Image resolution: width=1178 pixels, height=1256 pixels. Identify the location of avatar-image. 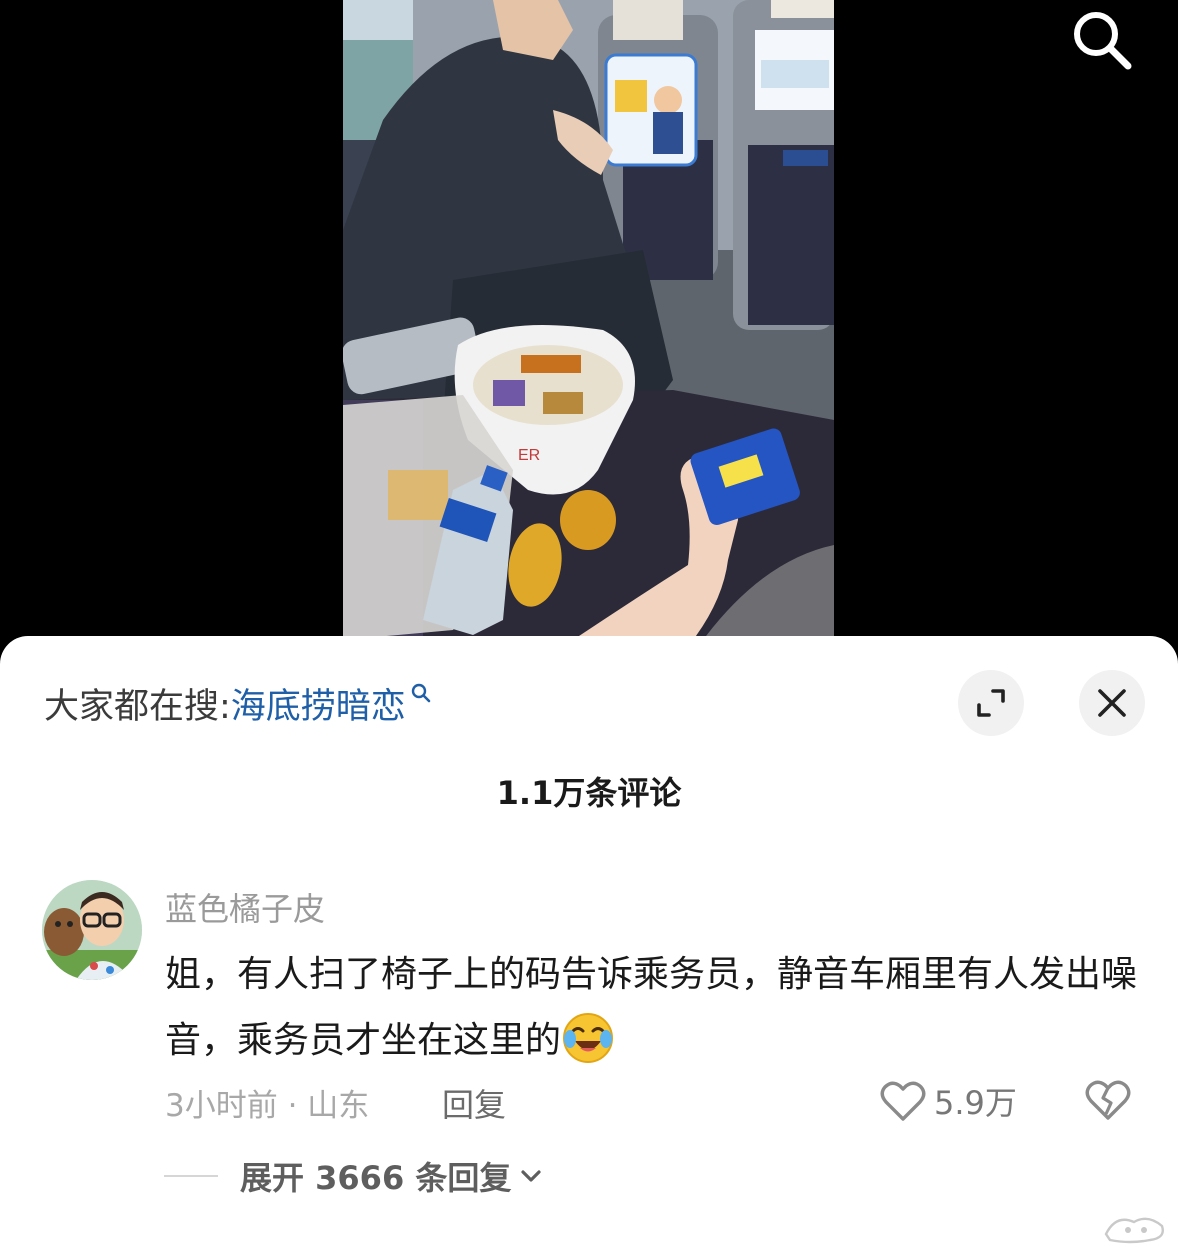
(92, 930).